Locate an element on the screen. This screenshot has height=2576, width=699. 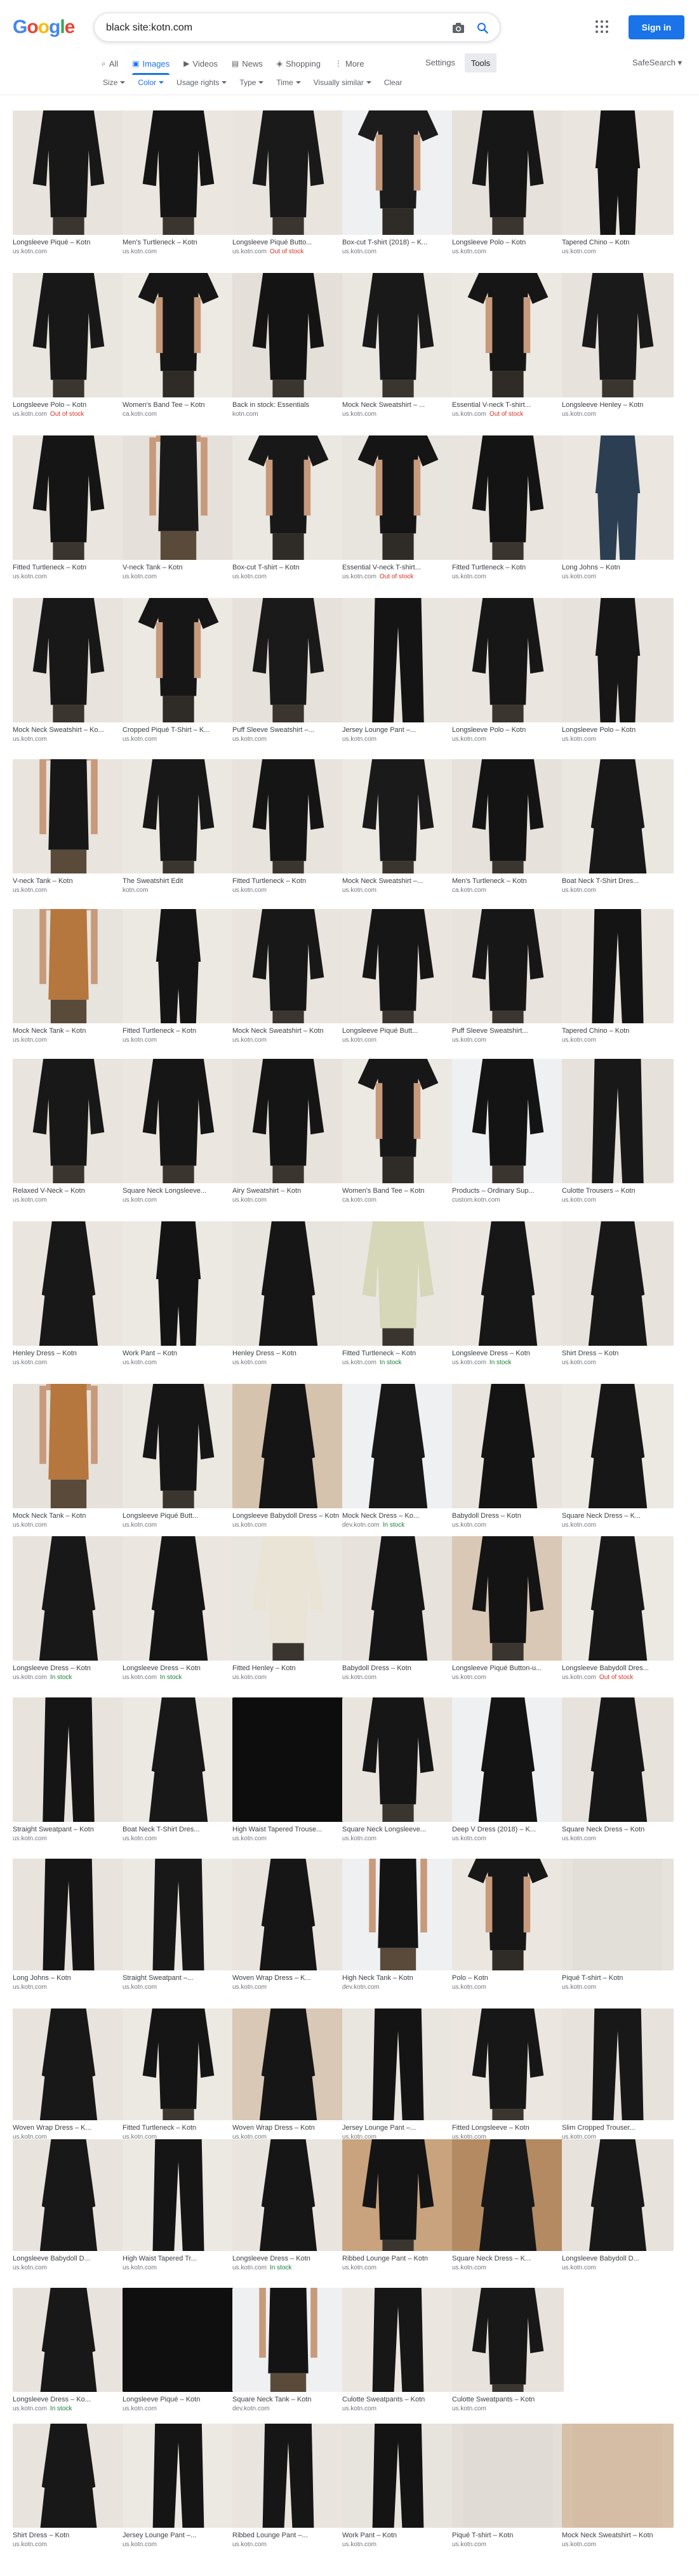
result-title: Square Neck Dress – Kotn is located at coordinates (618, 1829).